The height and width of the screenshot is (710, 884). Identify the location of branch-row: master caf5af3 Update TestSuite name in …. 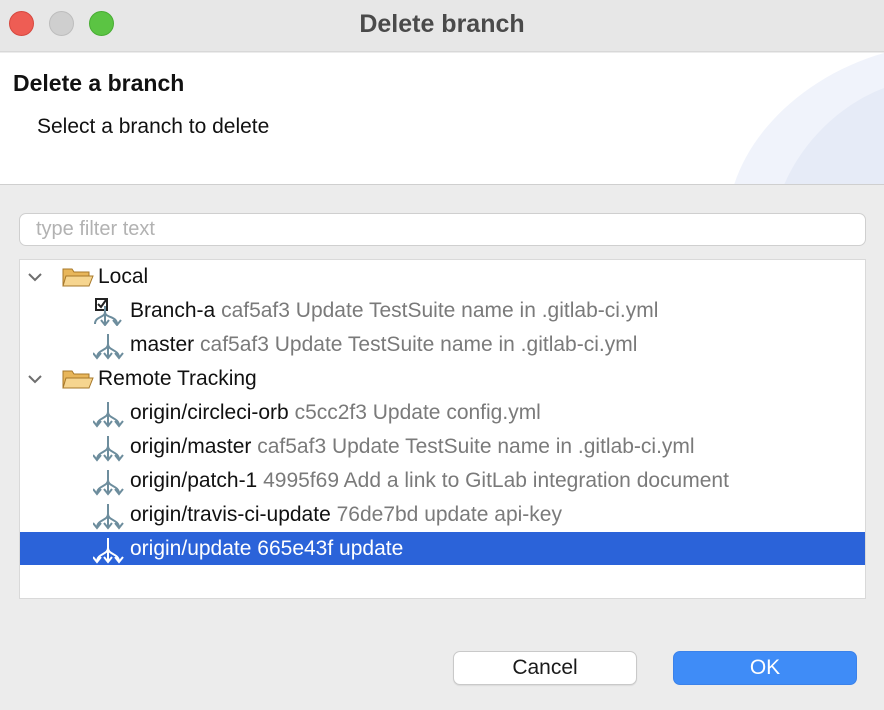
(442, 344).